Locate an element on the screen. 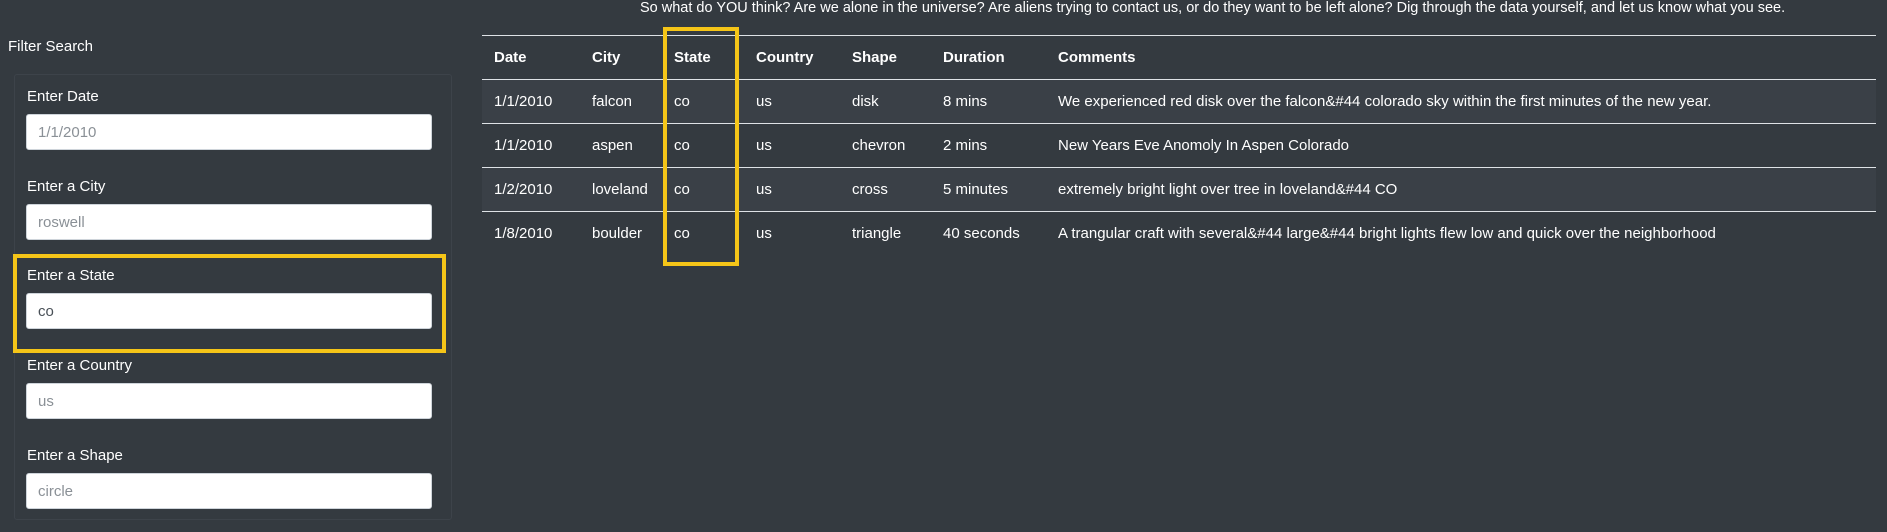 The image size is (1887, 532). cell-city: loveland is located at coordinates (621, 189).